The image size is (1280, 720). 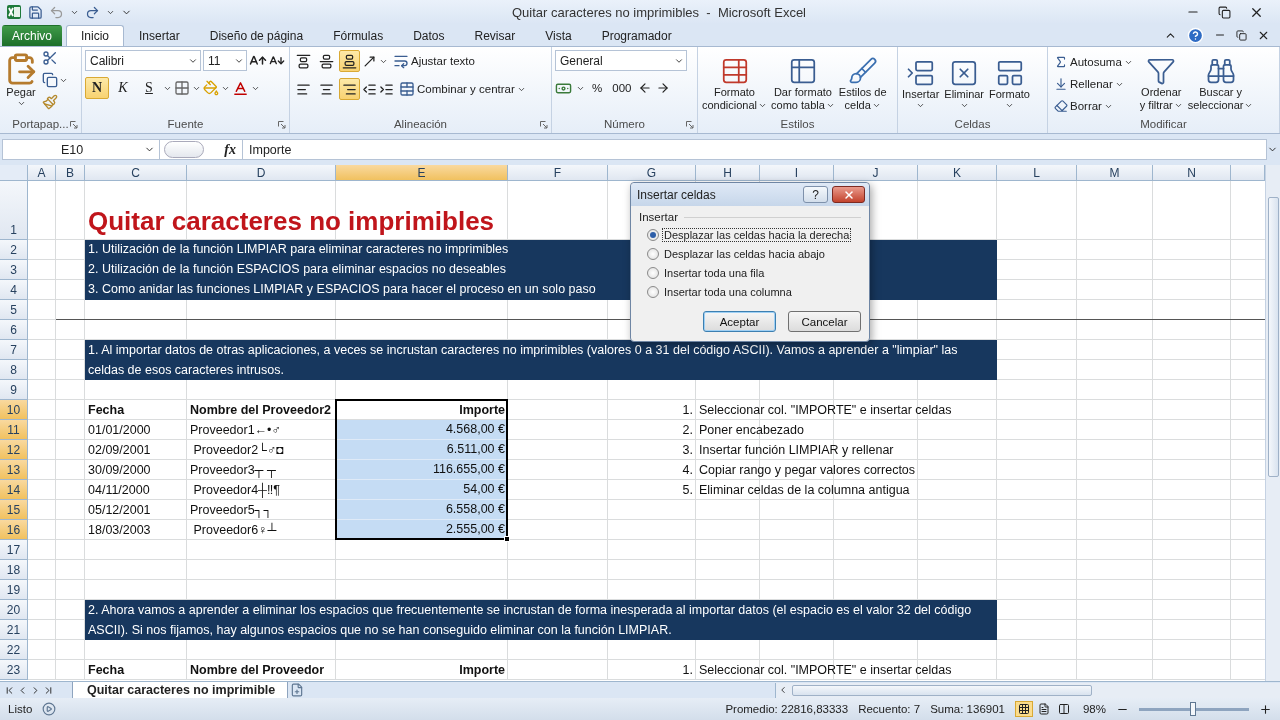 What do you see at coordinates (182, 88) in the screenshot?
I see `borders-icon` at bounding box center [182, 88].